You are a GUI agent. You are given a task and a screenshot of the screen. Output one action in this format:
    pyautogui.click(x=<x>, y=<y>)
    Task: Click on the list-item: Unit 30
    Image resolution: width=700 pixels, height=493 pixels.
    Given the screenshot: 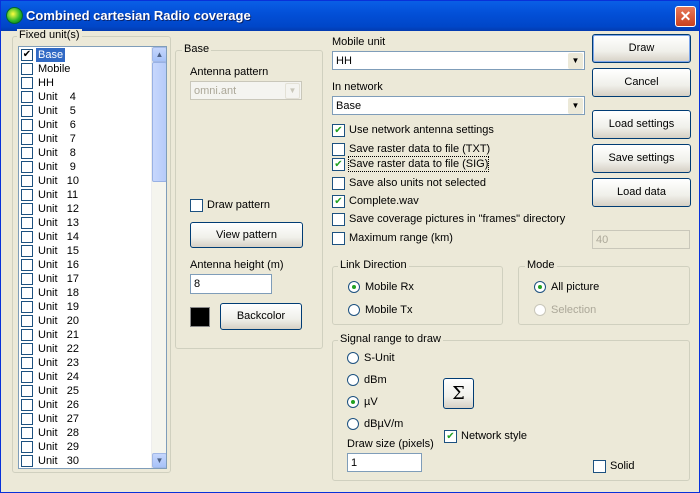 What is the action you would take?
    pyautogui.click(x=86, y=461)
    